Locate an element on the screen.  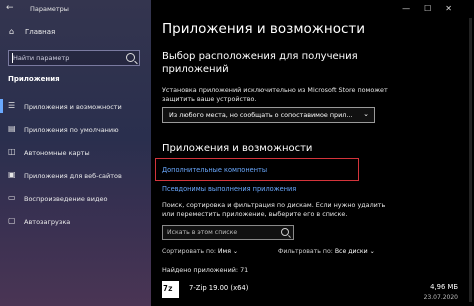
websites-apps-icon: ▣ is located at coordinates (12, 174).